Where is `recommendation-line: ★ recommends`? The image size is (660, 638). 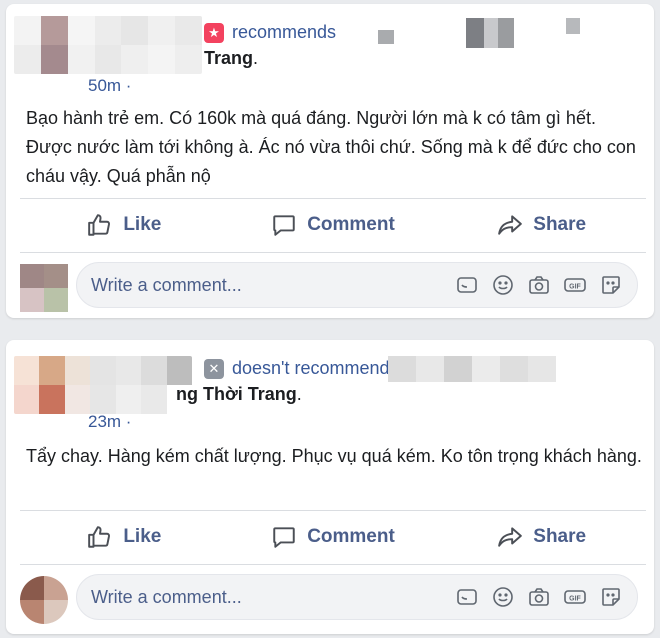
recommendation-line: ★ recommends is located at coordinates (270, 32).